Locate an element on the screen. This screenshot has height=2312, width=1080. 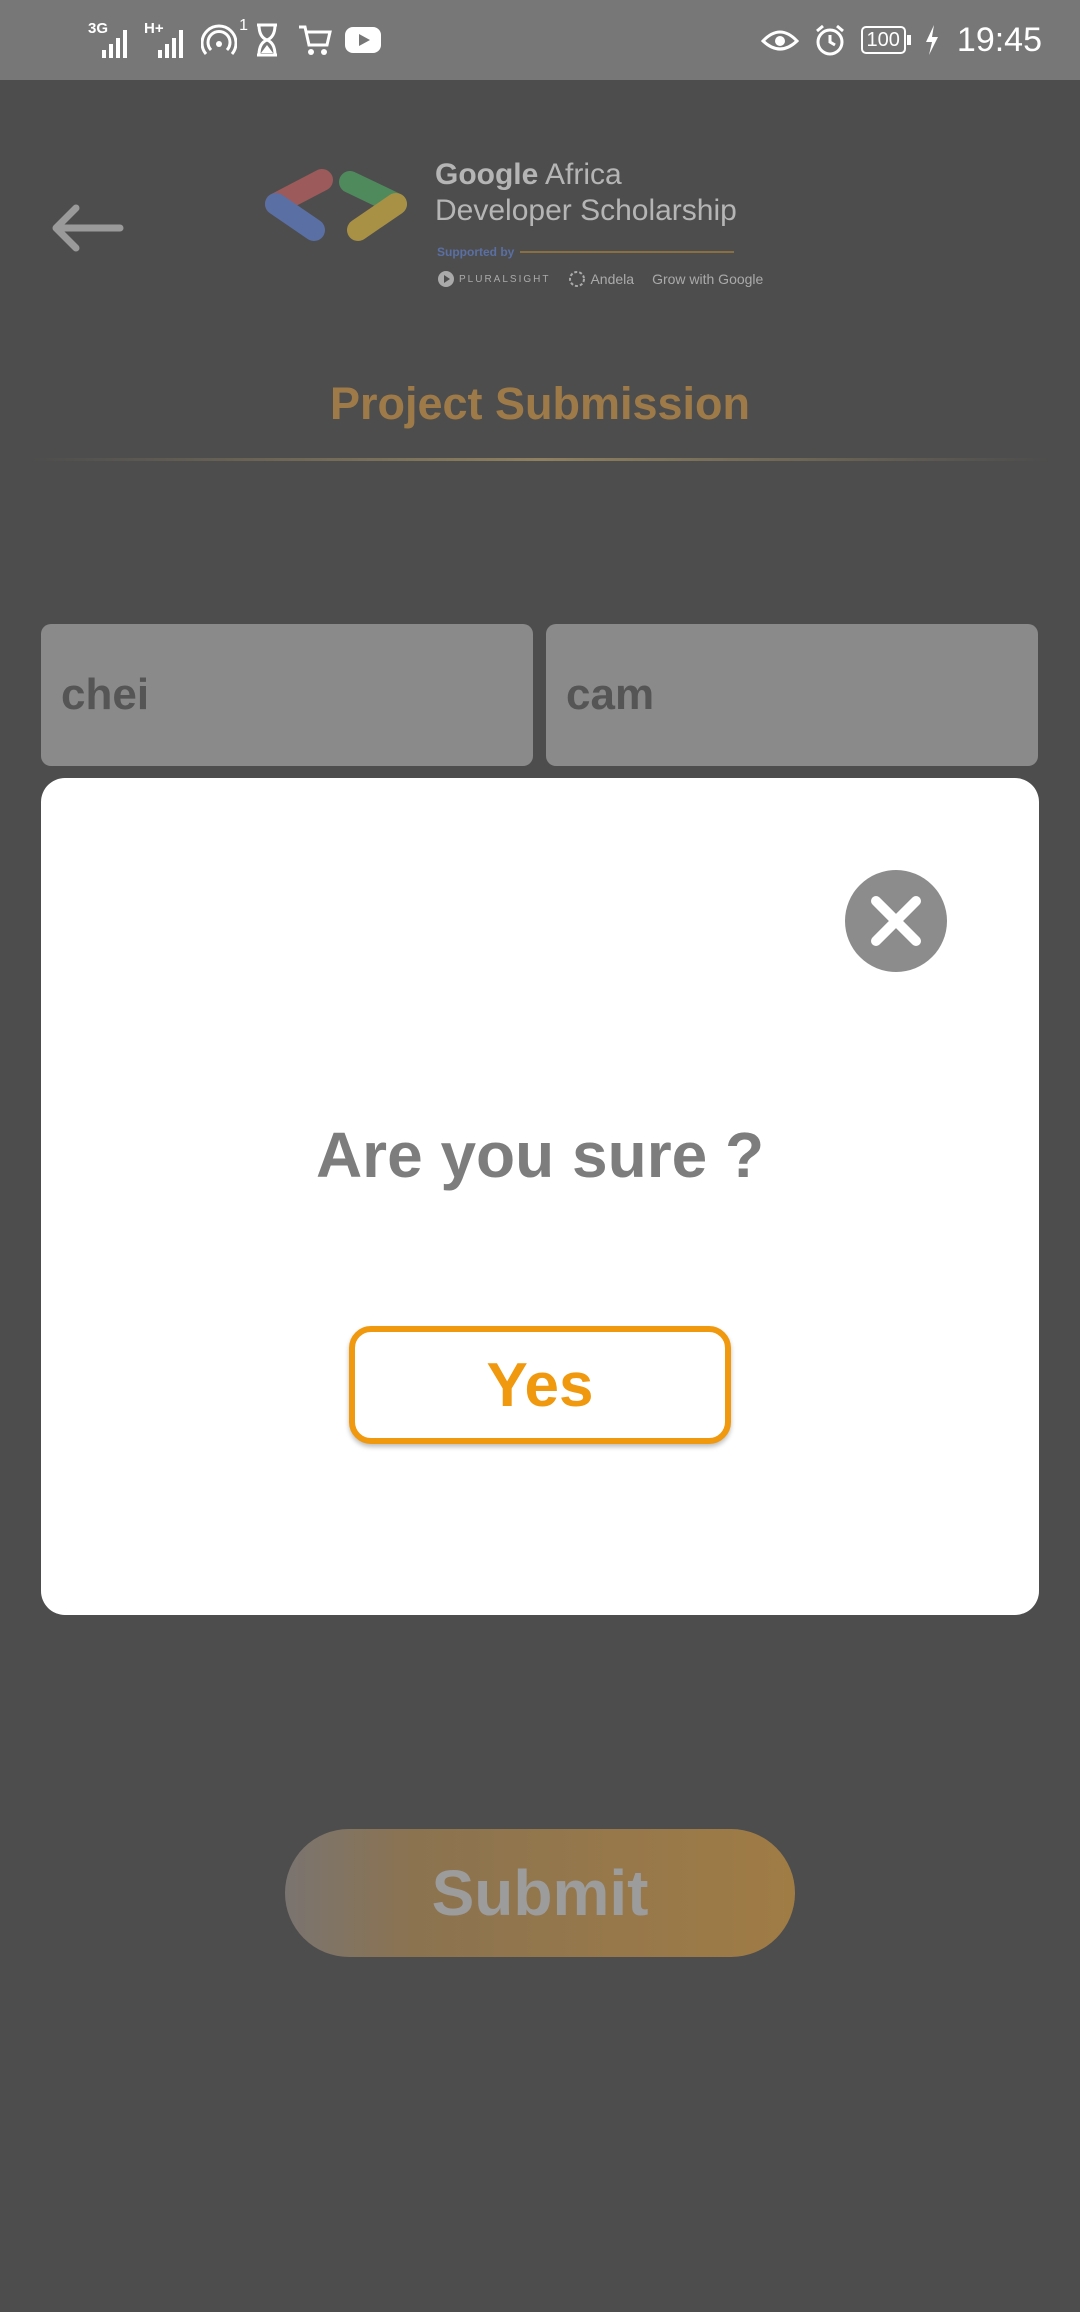
signal-icon: 3G is located at coordinates (111, 40).